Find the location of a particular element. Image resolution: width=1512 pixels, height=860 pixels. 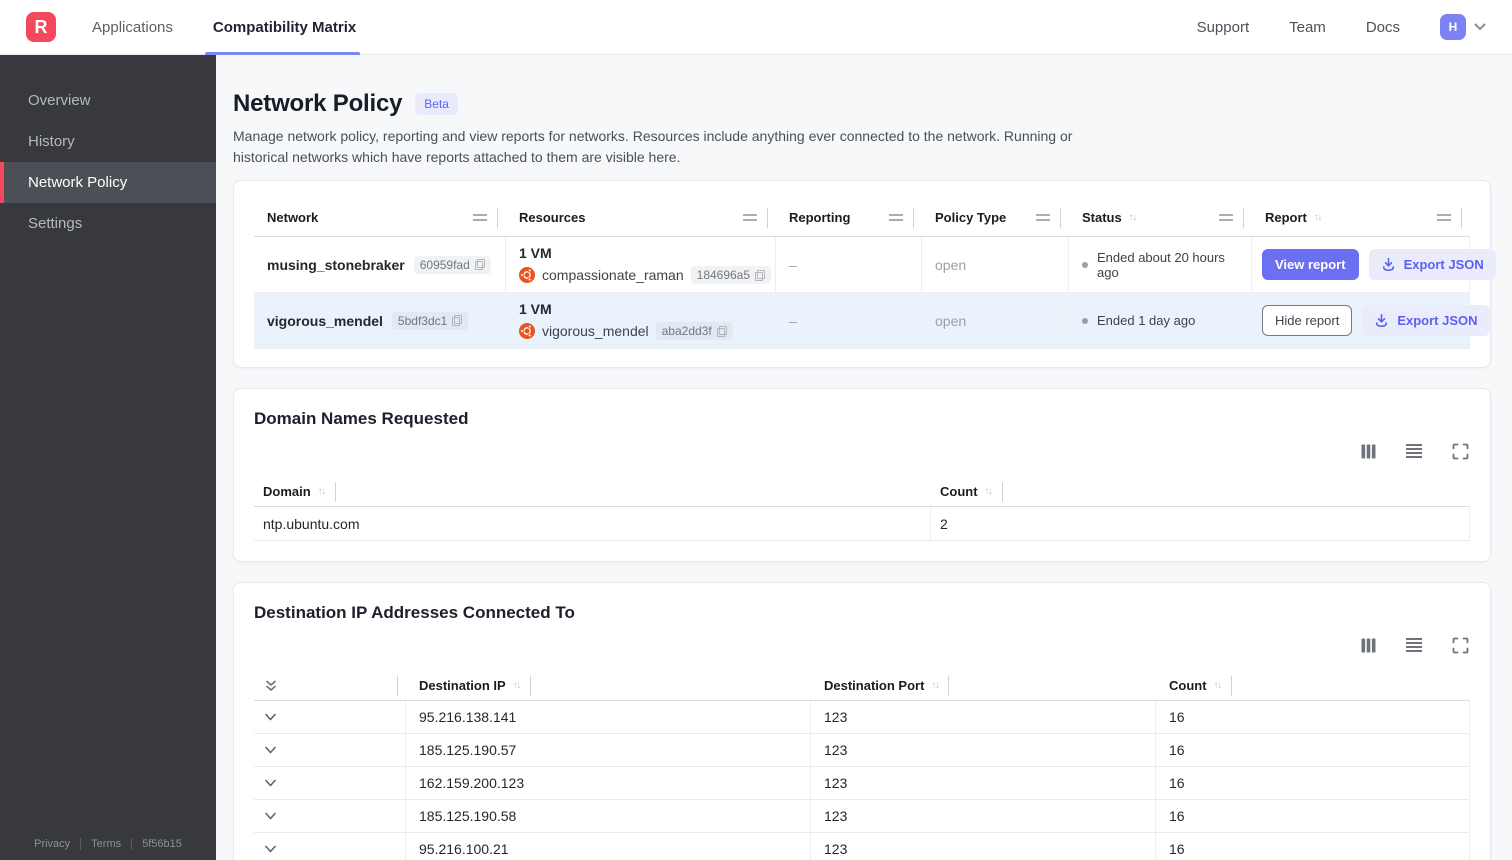

privacy-link: Privacy is located at coordinates (52, 844).